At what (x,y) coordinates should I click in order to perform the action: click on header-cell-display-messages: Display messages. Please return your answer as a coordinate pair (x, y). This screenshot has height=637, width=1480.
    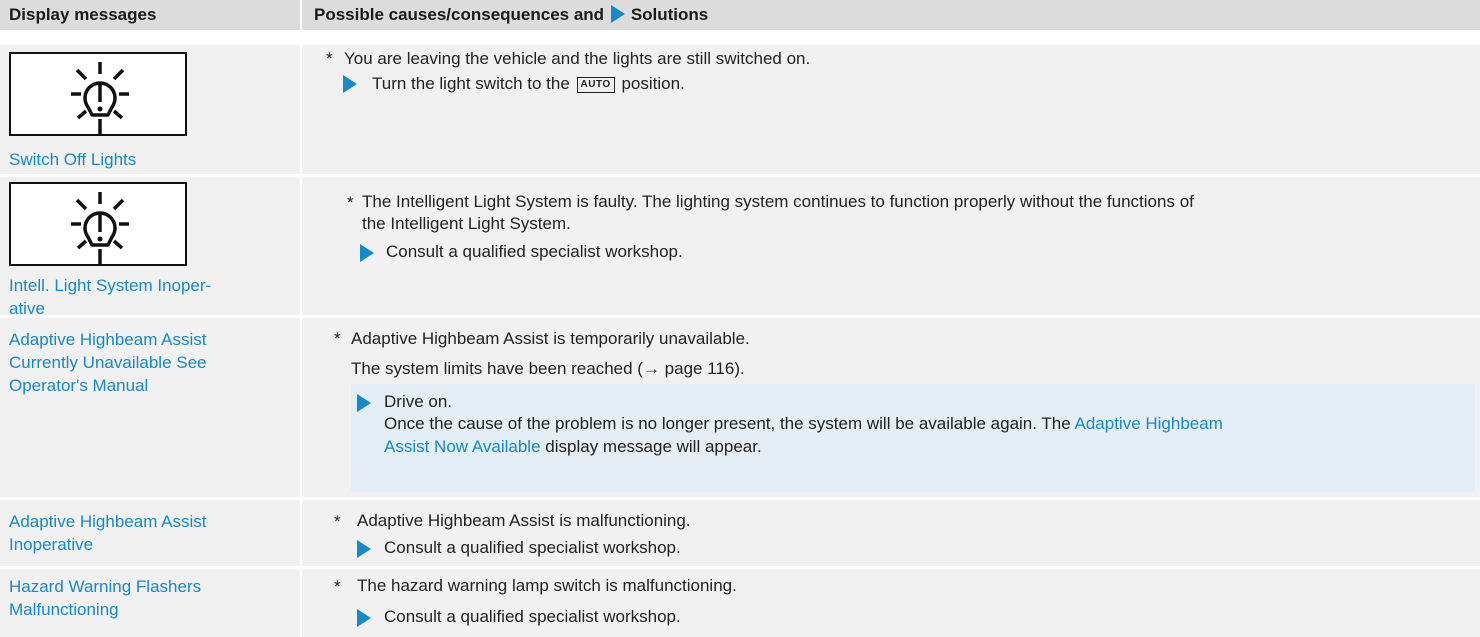
    Looking at the image, I should click on (150, 15).